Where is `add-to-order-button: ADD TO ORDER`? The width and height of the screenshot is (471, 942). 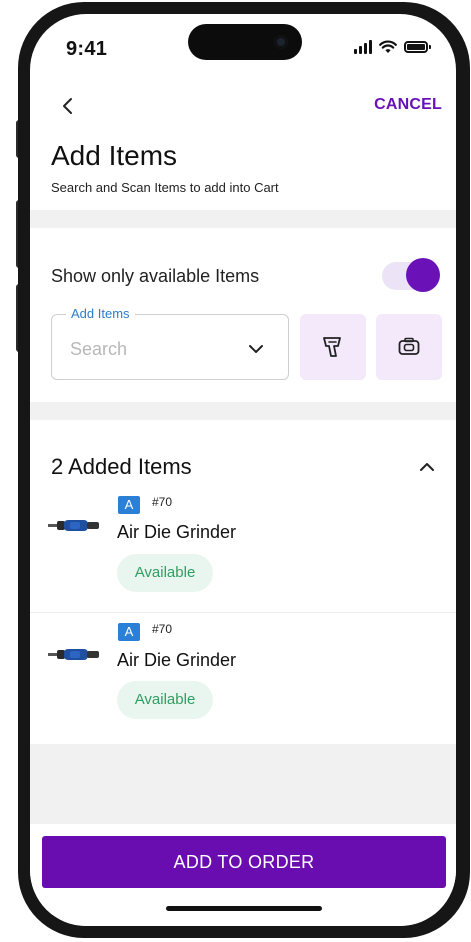 add-to-order-button: ADD TO ORDER is located at coordinates (244, 862).